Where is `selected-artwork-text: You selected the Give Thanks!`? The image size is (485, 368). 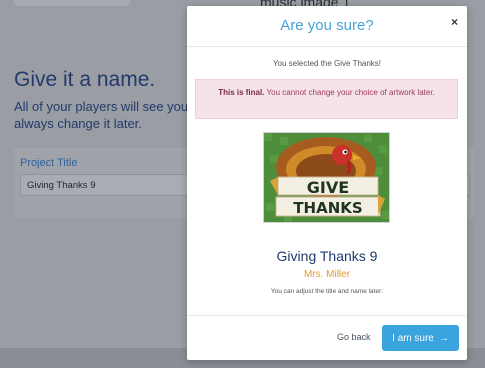
selected-artwork-text: You selected the Give Thanks! is located at coordinates (327, 63).